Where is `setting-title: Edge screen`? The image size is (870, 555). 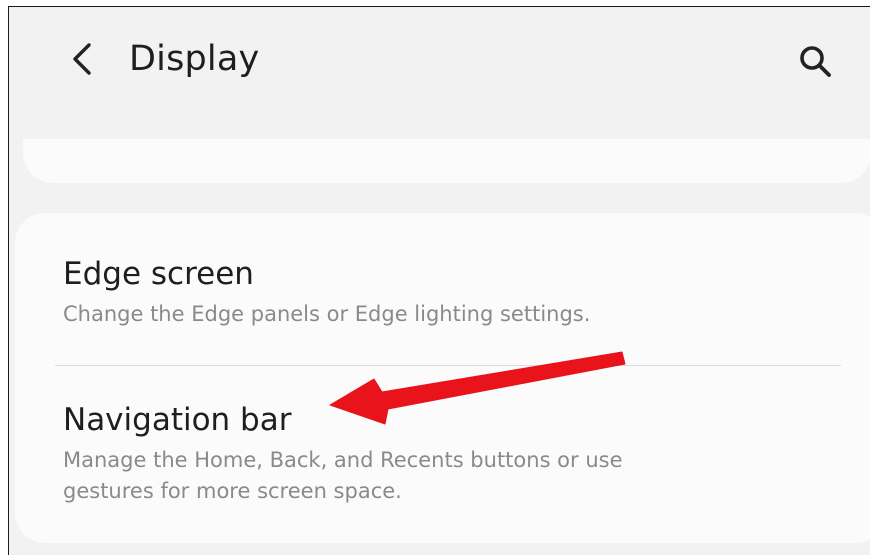 setting-title: Edge screen is located at coordinates (158, 274).